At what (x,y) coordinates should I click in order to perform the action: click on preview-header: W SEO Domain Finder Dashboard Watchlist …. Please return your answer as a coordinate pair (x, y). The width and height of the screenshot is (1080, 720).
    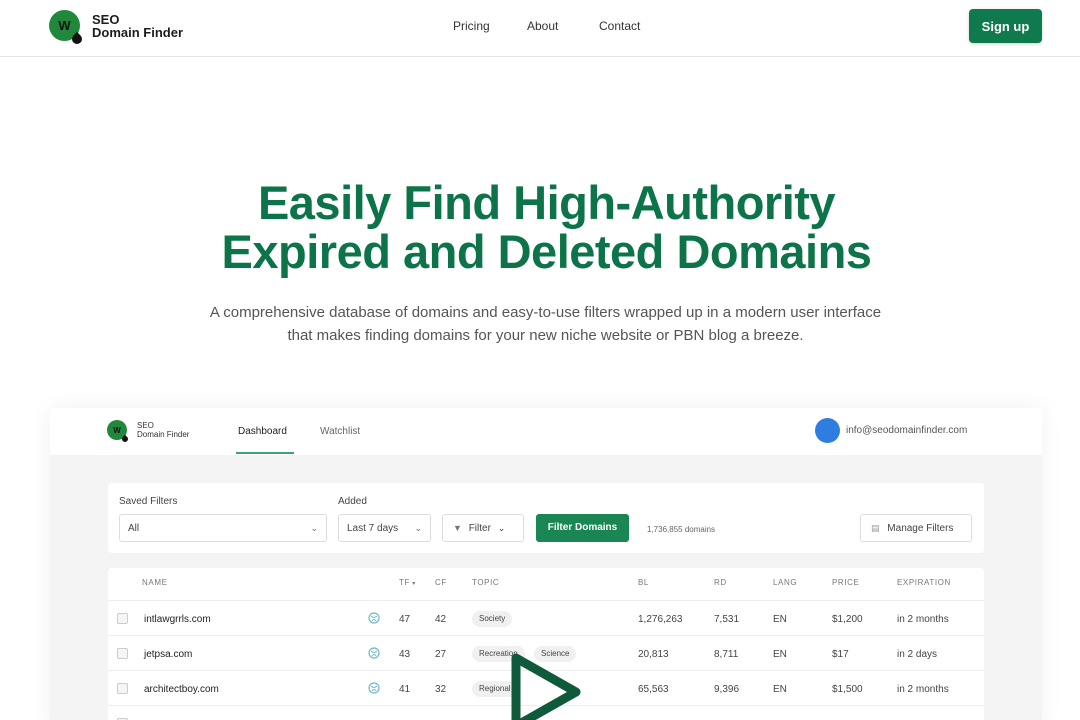
    Looking at the image, I should click on (546, 431).